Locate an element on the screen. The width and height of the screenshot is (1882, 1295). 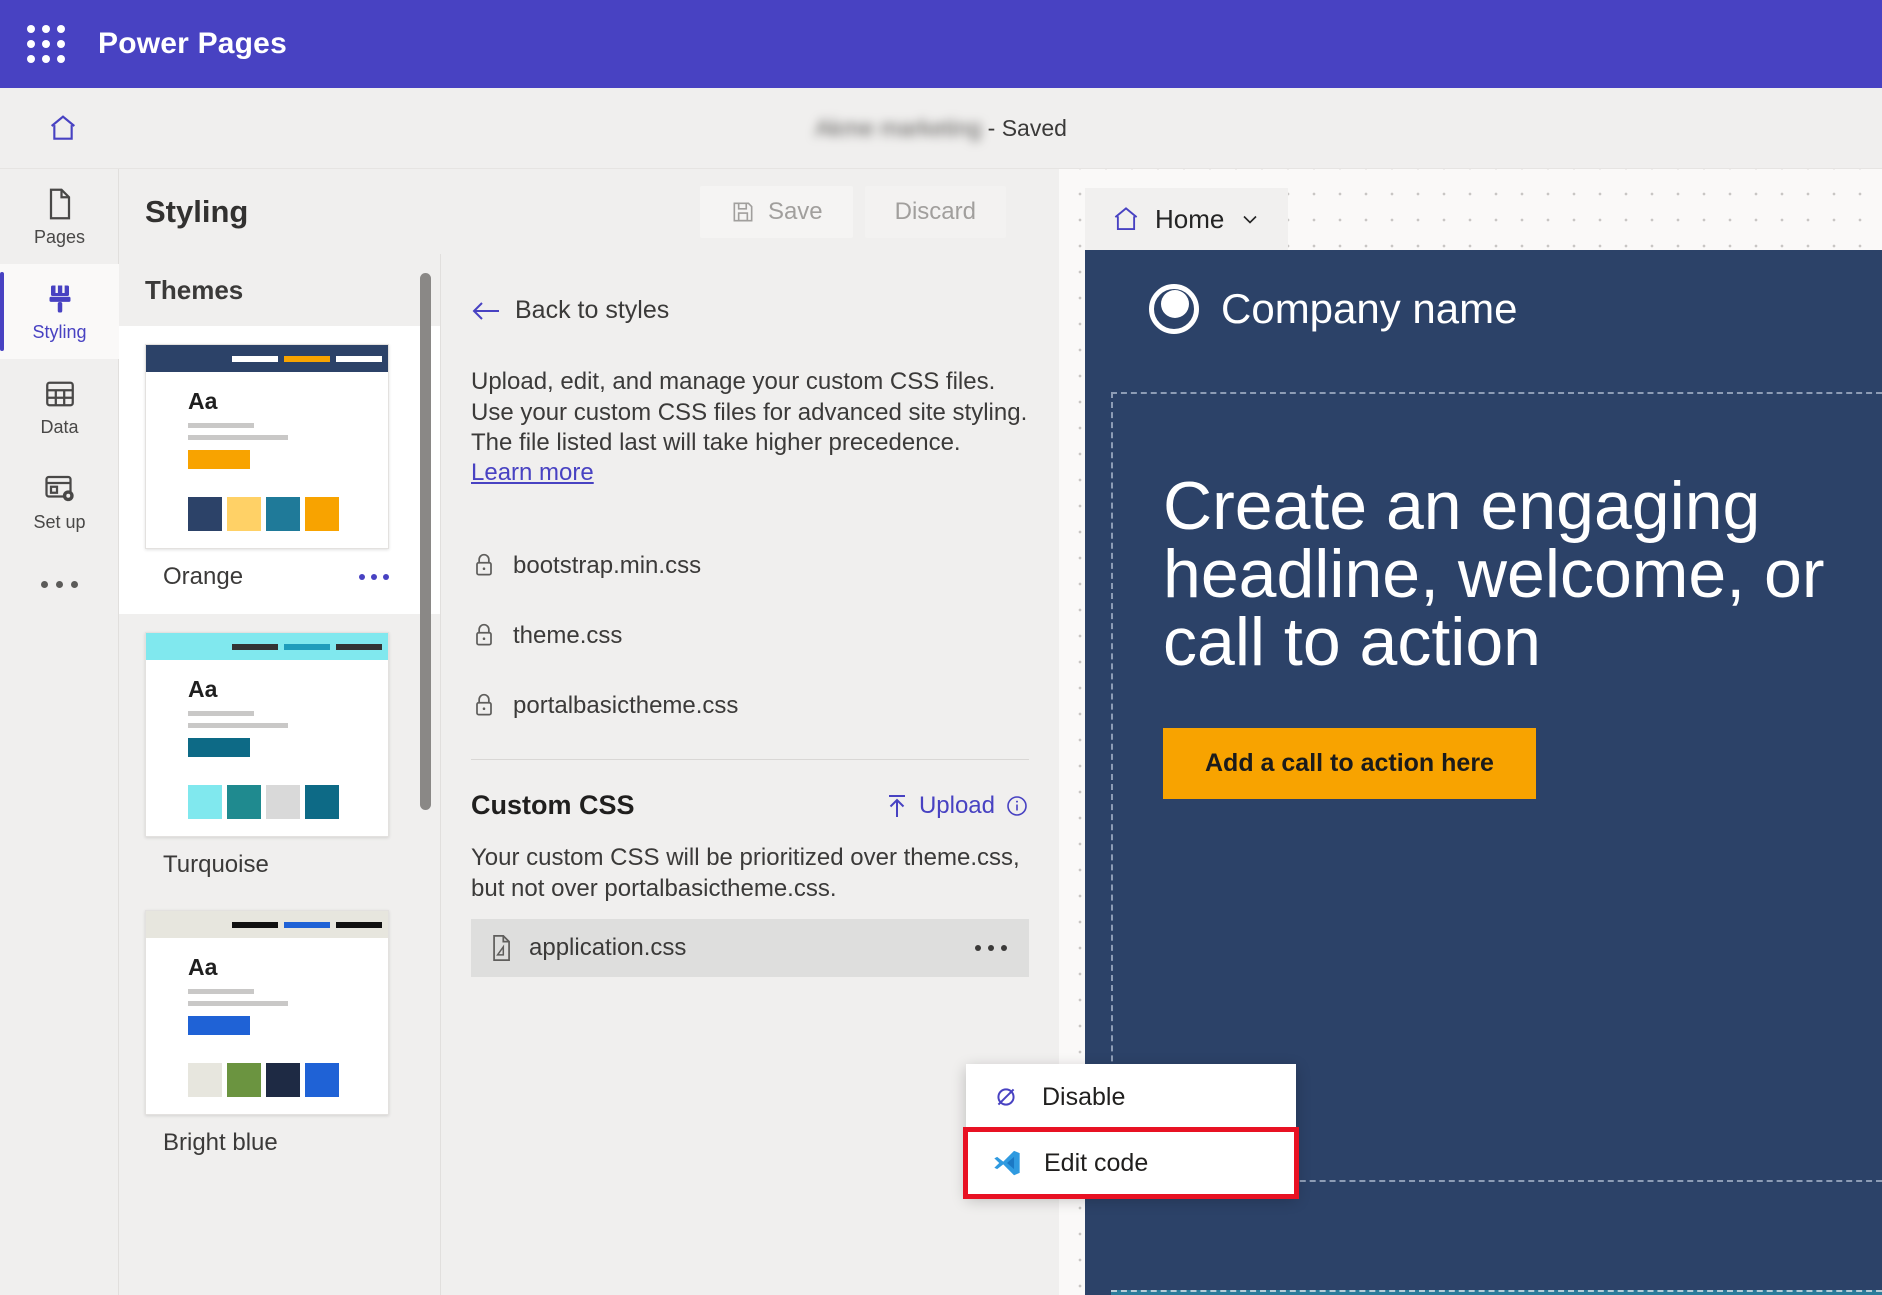
site-status: Akme marketing - Saved is located at coordinates (941, 128).